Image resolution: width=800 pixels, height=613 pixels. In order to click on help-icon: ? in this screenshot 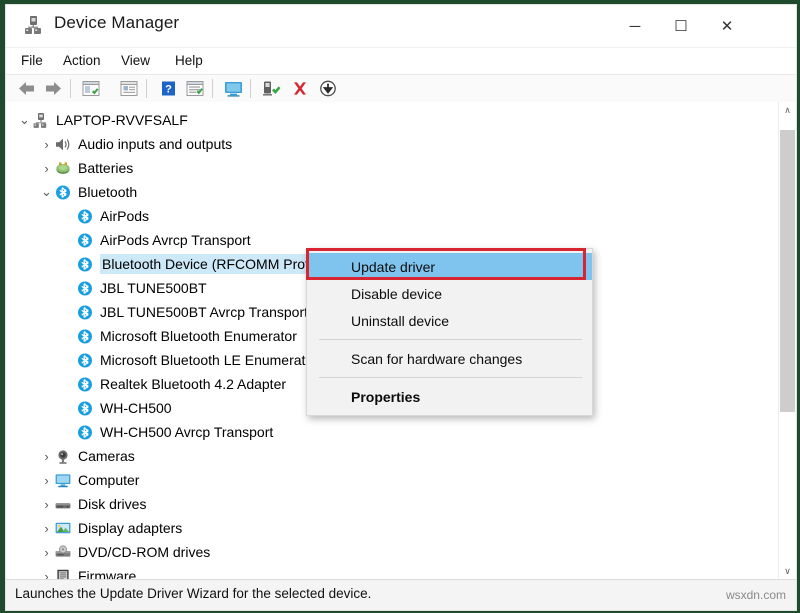, I will do `click(168, 91)`.